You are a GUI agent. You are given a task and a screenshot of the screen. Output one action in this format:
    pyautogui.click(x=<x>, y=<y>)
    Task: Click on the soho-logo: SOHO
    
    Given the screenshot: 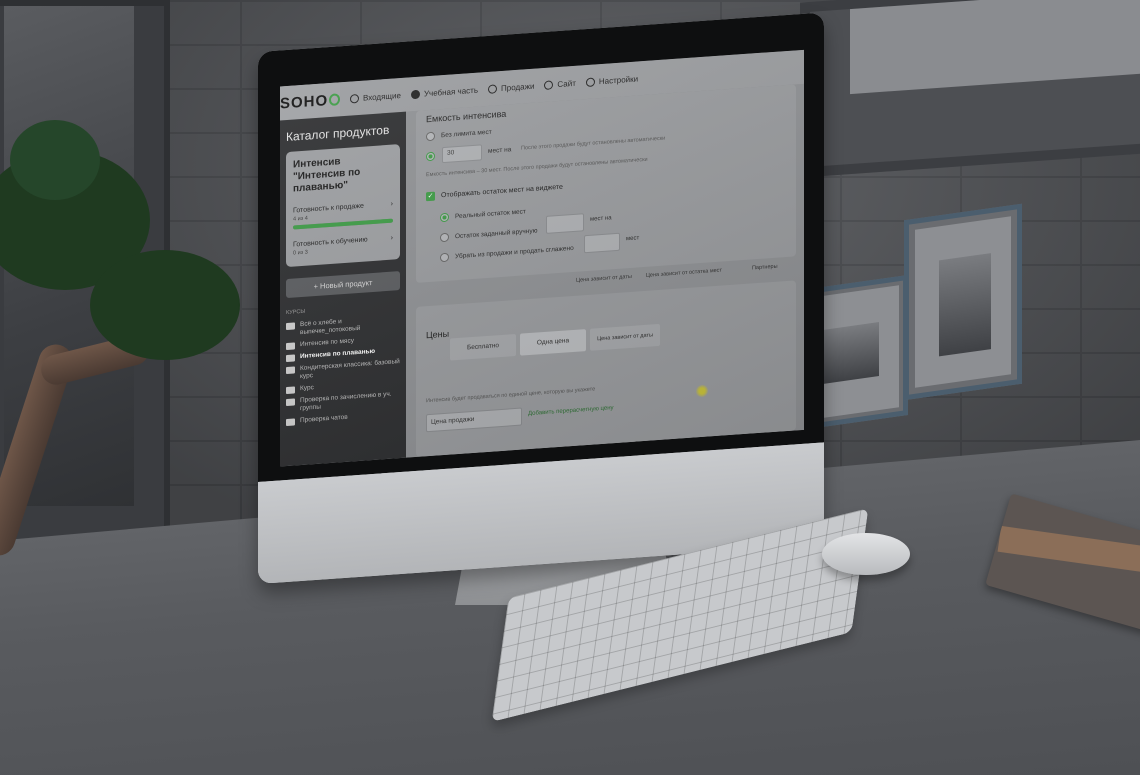 What is the action you would take?
    pyautogui.click(x=310, y=101)
    